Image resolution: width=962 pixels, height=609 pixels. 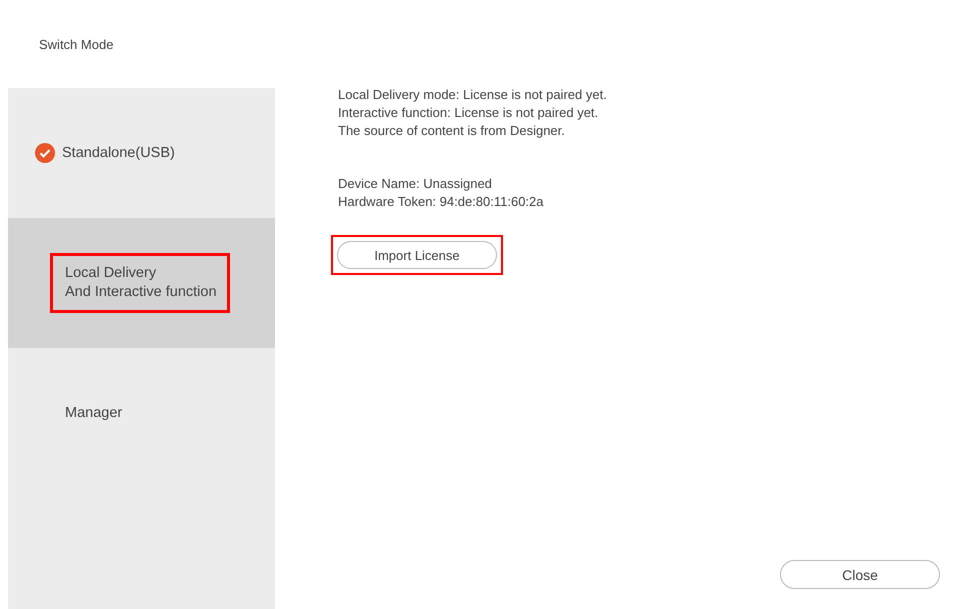 I want to click on import-license-button: Import License, so click(x=417, y=255).